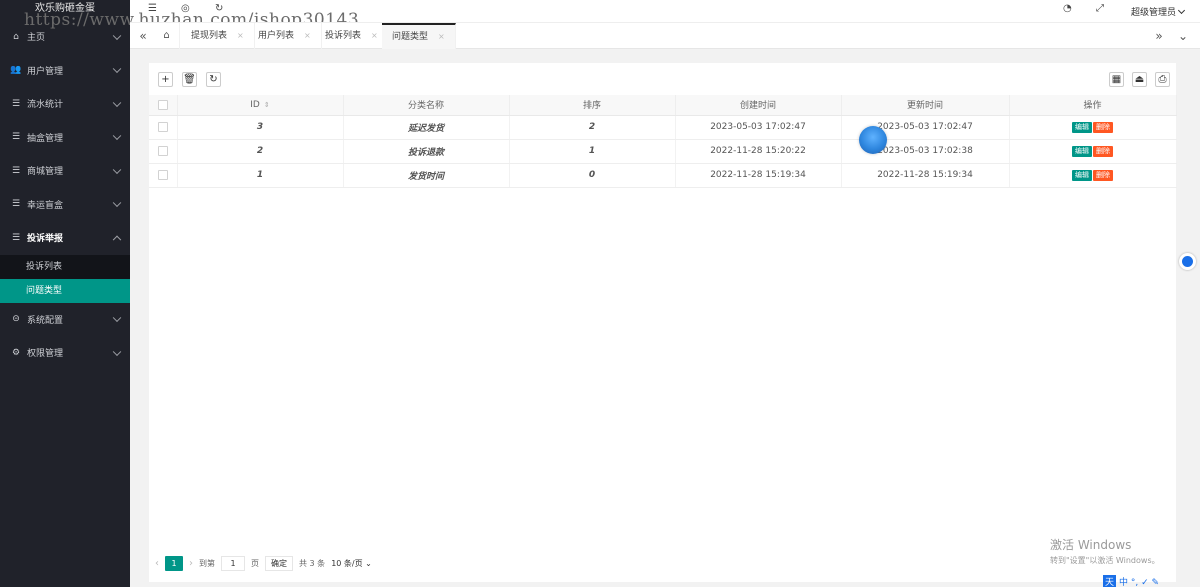  I want to click on sidebar-item-box-draw: ☰ 抽盒管理, so click(65, 138).